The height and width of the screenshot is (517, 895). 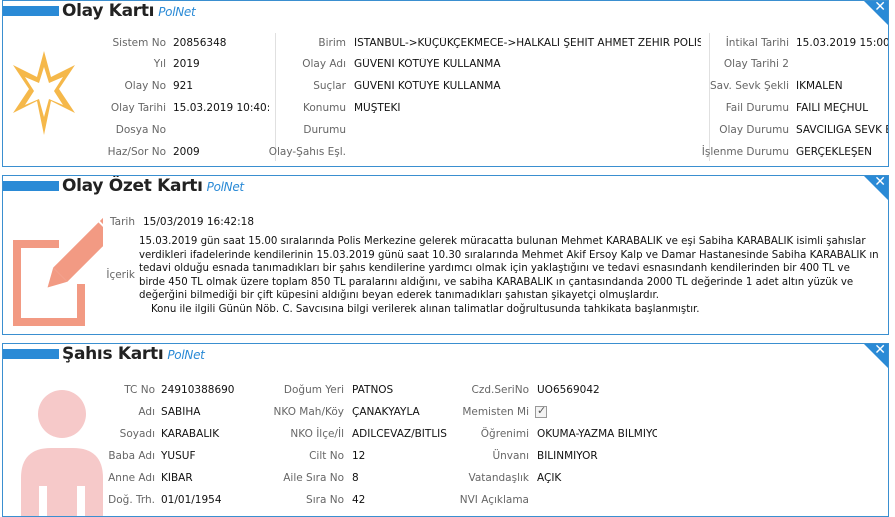 What do you see at coordinates (504, 434) in the screenshot?
I see `field-label: Öğrenimi` at bounding box center [504, 434].